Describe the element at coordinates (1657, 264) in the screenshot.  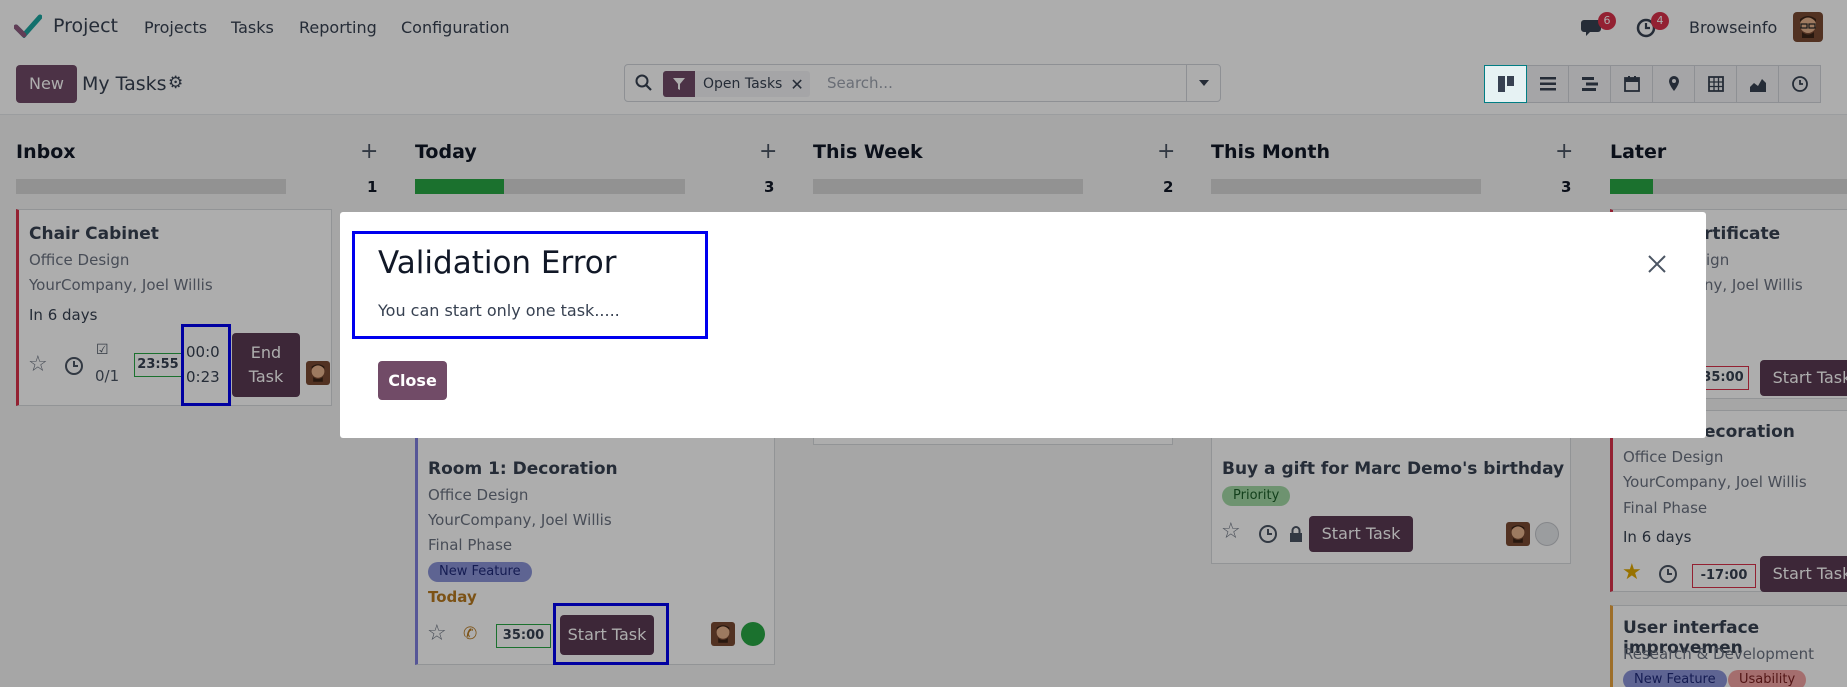
I see `close-icon` at that location.